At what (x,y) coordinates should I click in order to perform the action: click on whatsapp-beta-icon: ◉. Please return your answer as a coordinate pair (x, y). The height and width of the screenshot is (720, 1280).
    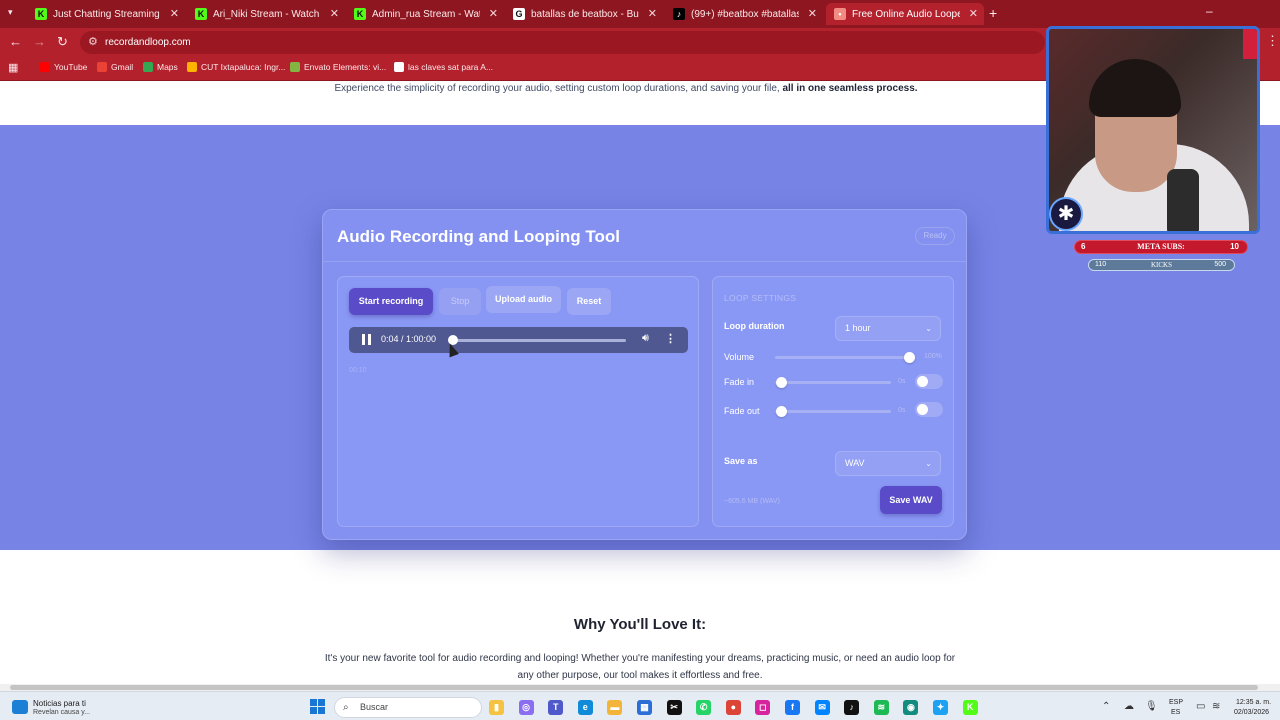
    Looking at the image, I should click on (911, 707).